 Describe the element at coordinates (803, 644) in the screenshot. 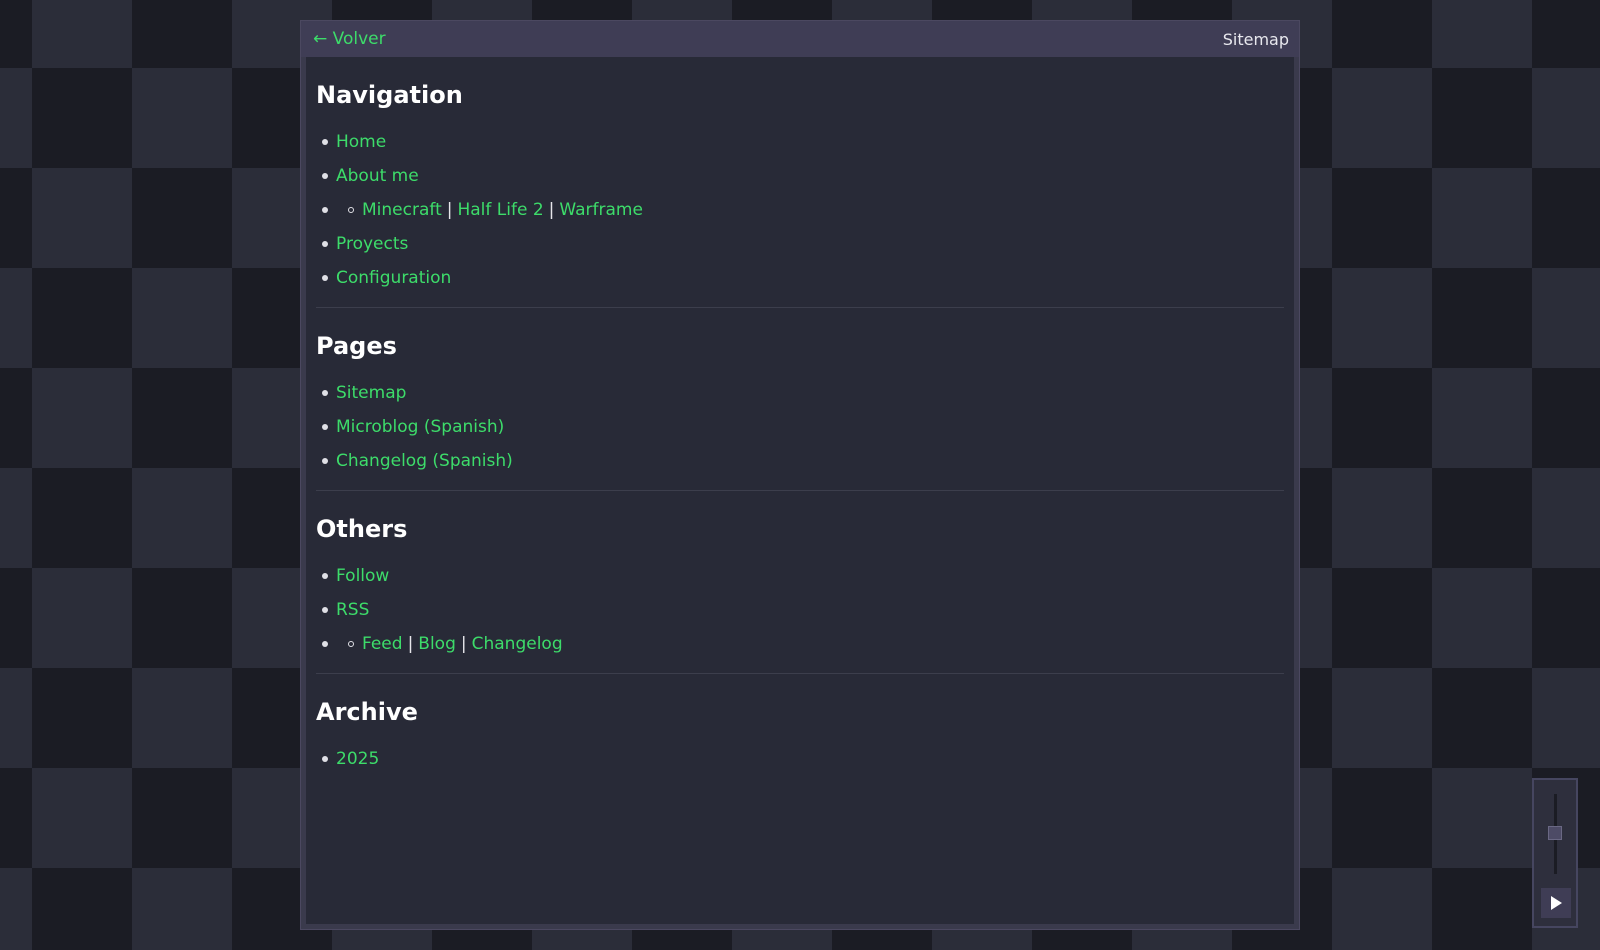

I see `list-item: Feed | Blog | Changelog` at that location.